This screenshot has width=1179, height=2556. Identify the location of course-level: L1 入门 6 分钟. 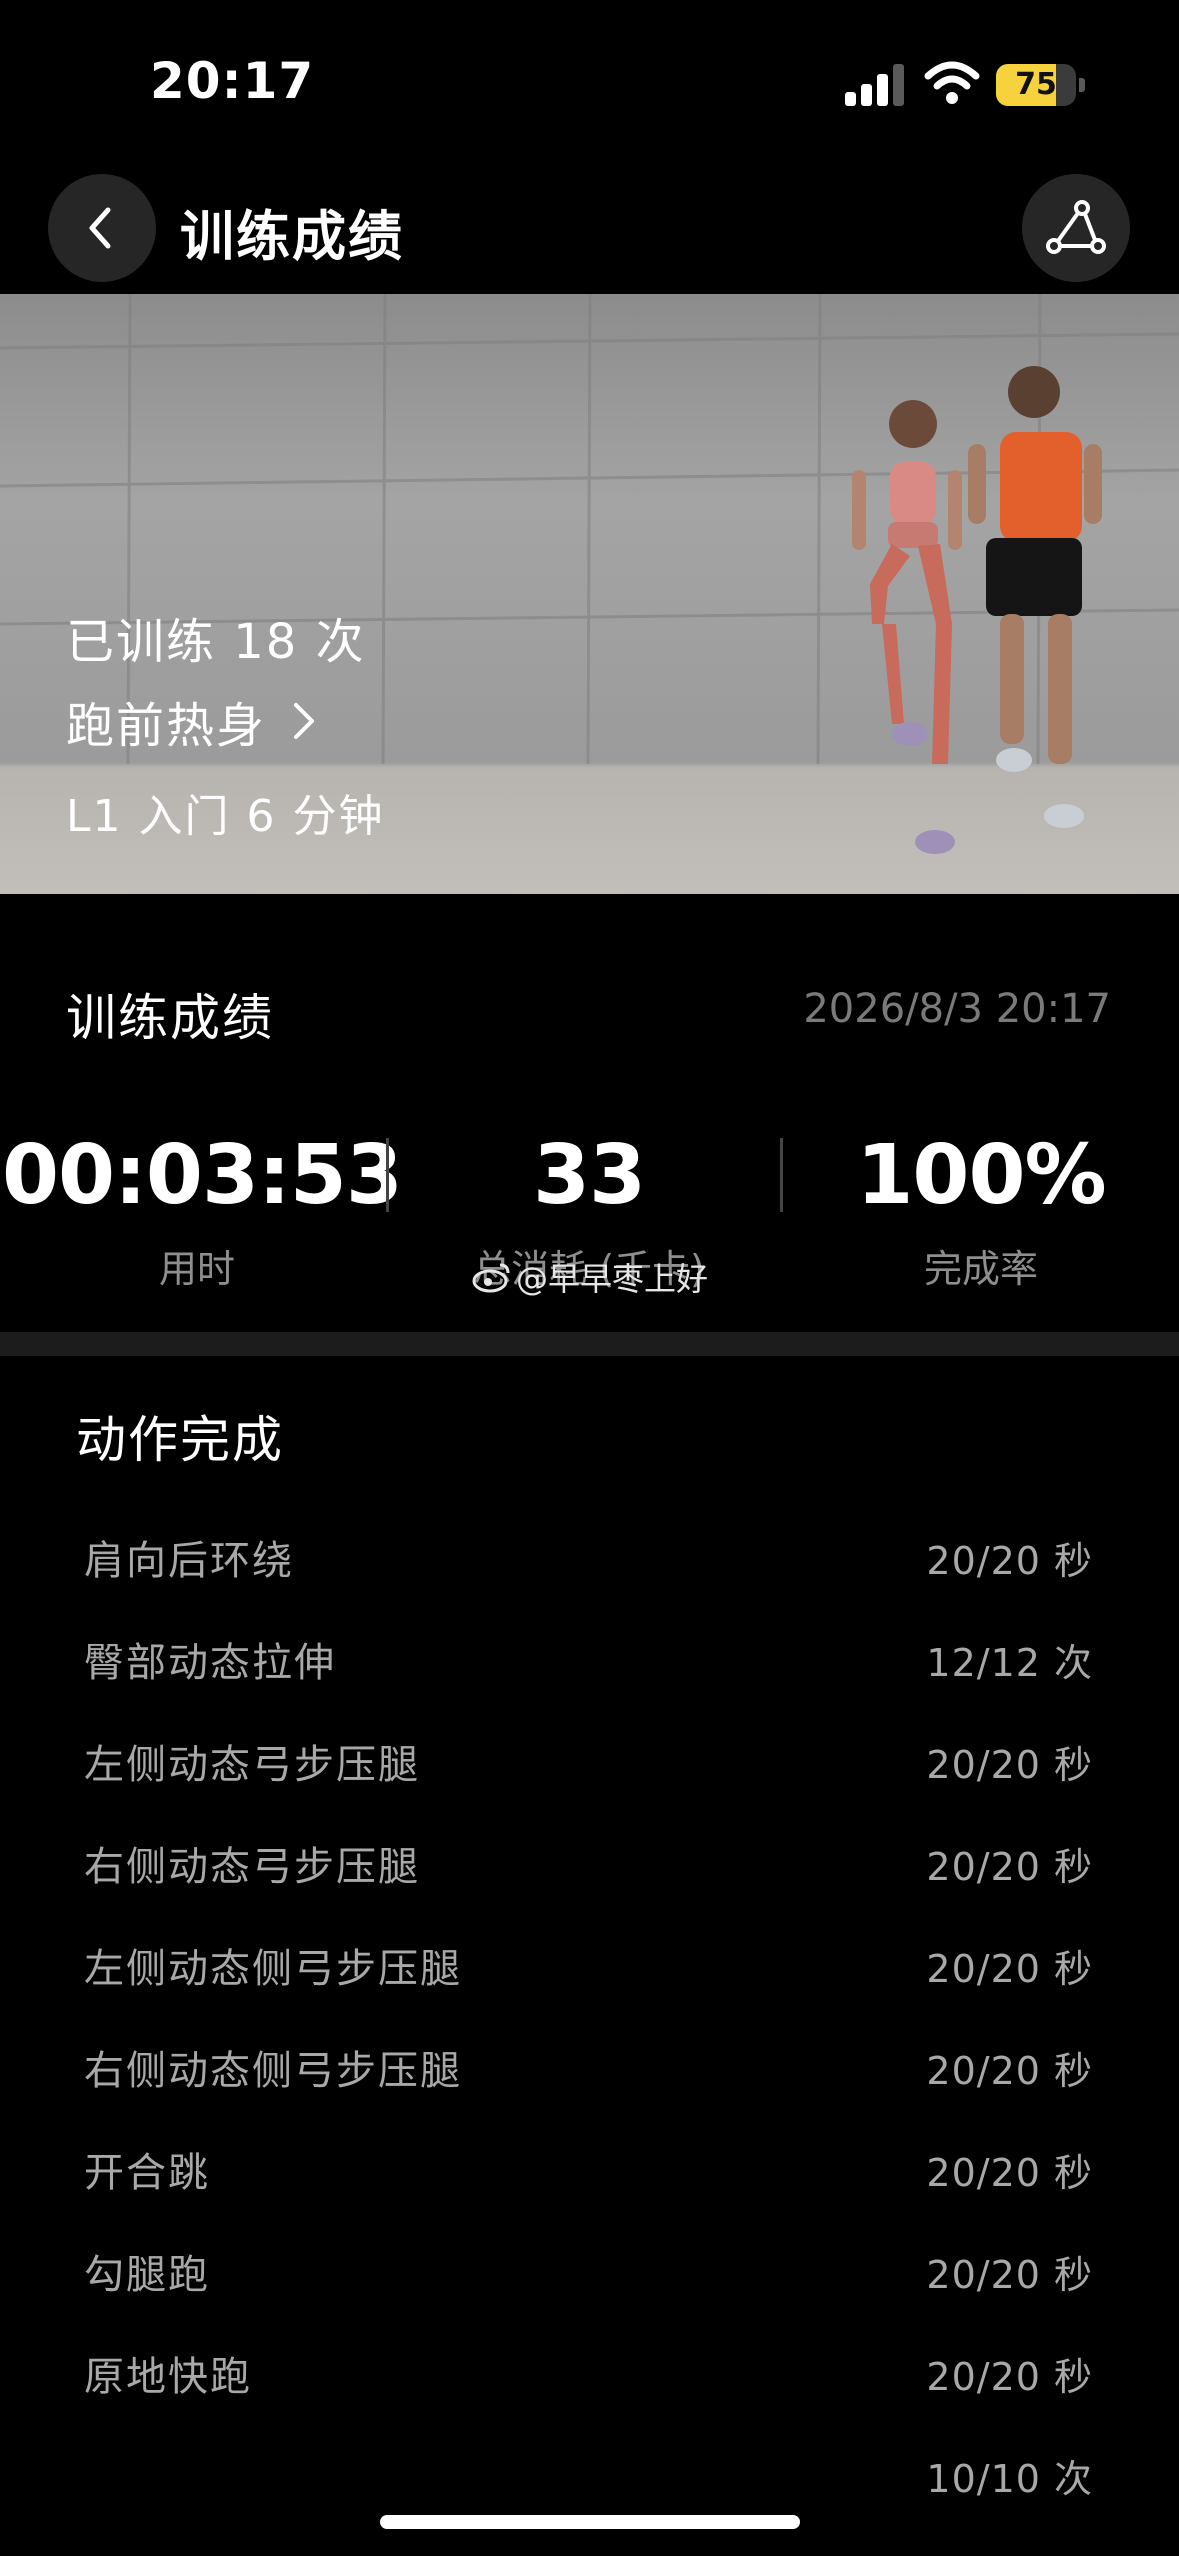
(225, 816).